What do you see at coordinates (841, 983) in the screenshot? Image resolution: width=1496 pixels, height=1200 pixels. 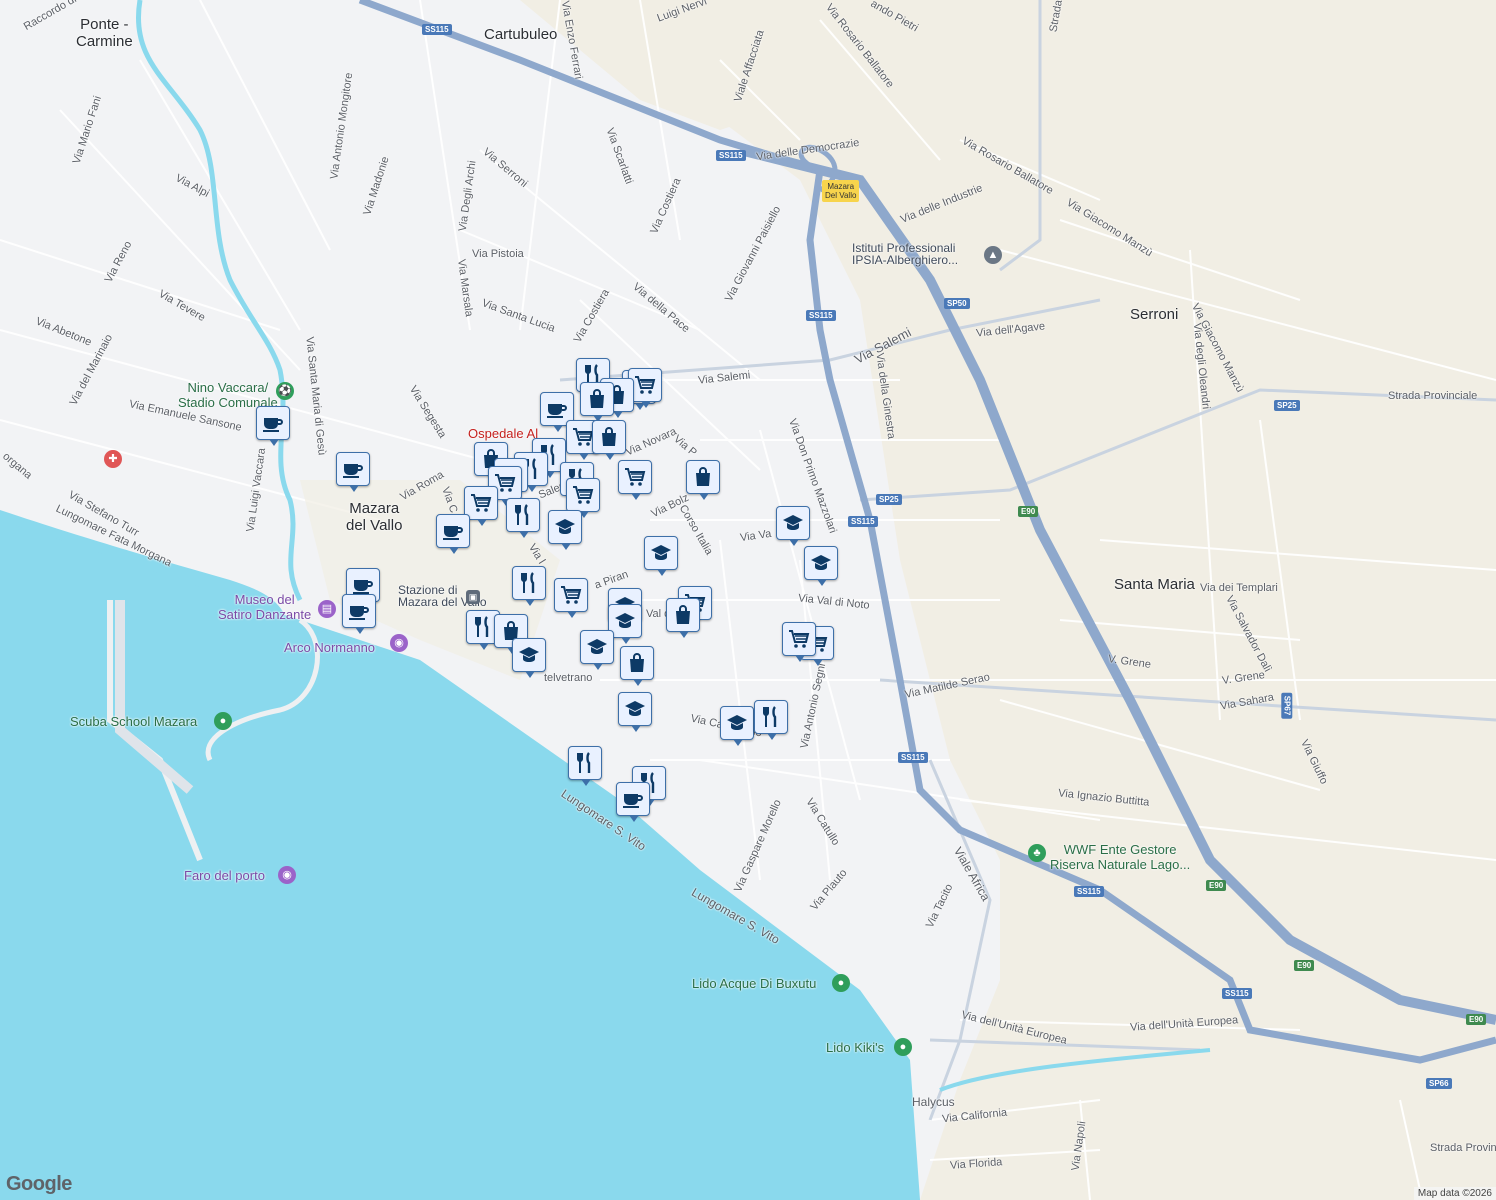 I see `beach-pin-icon: ●` at bounding box center [841, 983].